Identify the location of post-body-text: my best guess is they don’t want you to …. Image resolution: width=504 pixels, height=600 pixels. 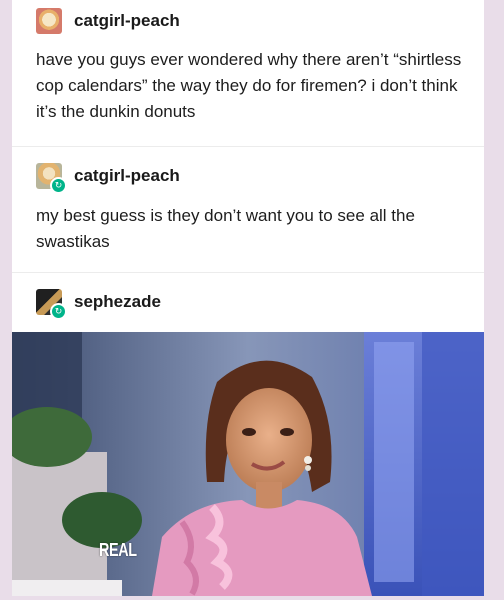
(225, 228).